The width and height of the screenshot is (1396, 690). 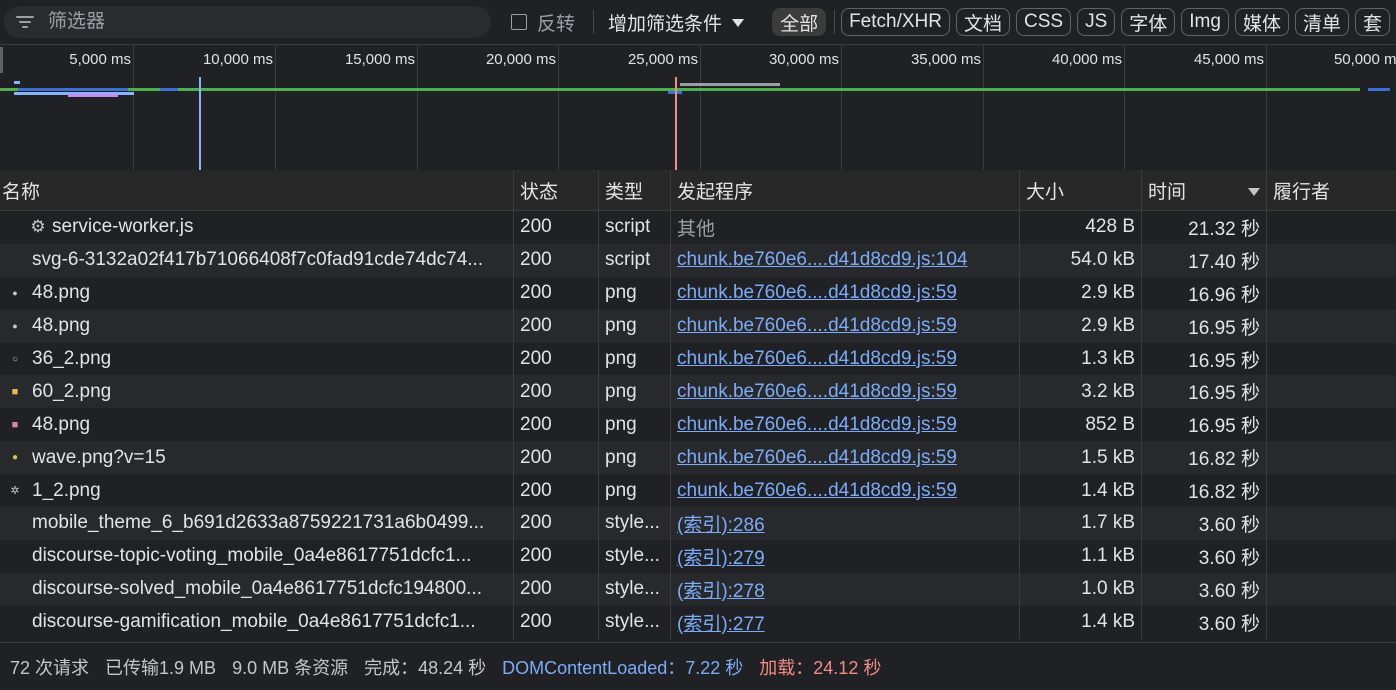 What do you see at coordinates (1205, 22) in the screenshot?
I see `type-filter-img: Img` at bounding box center [1205, 22].